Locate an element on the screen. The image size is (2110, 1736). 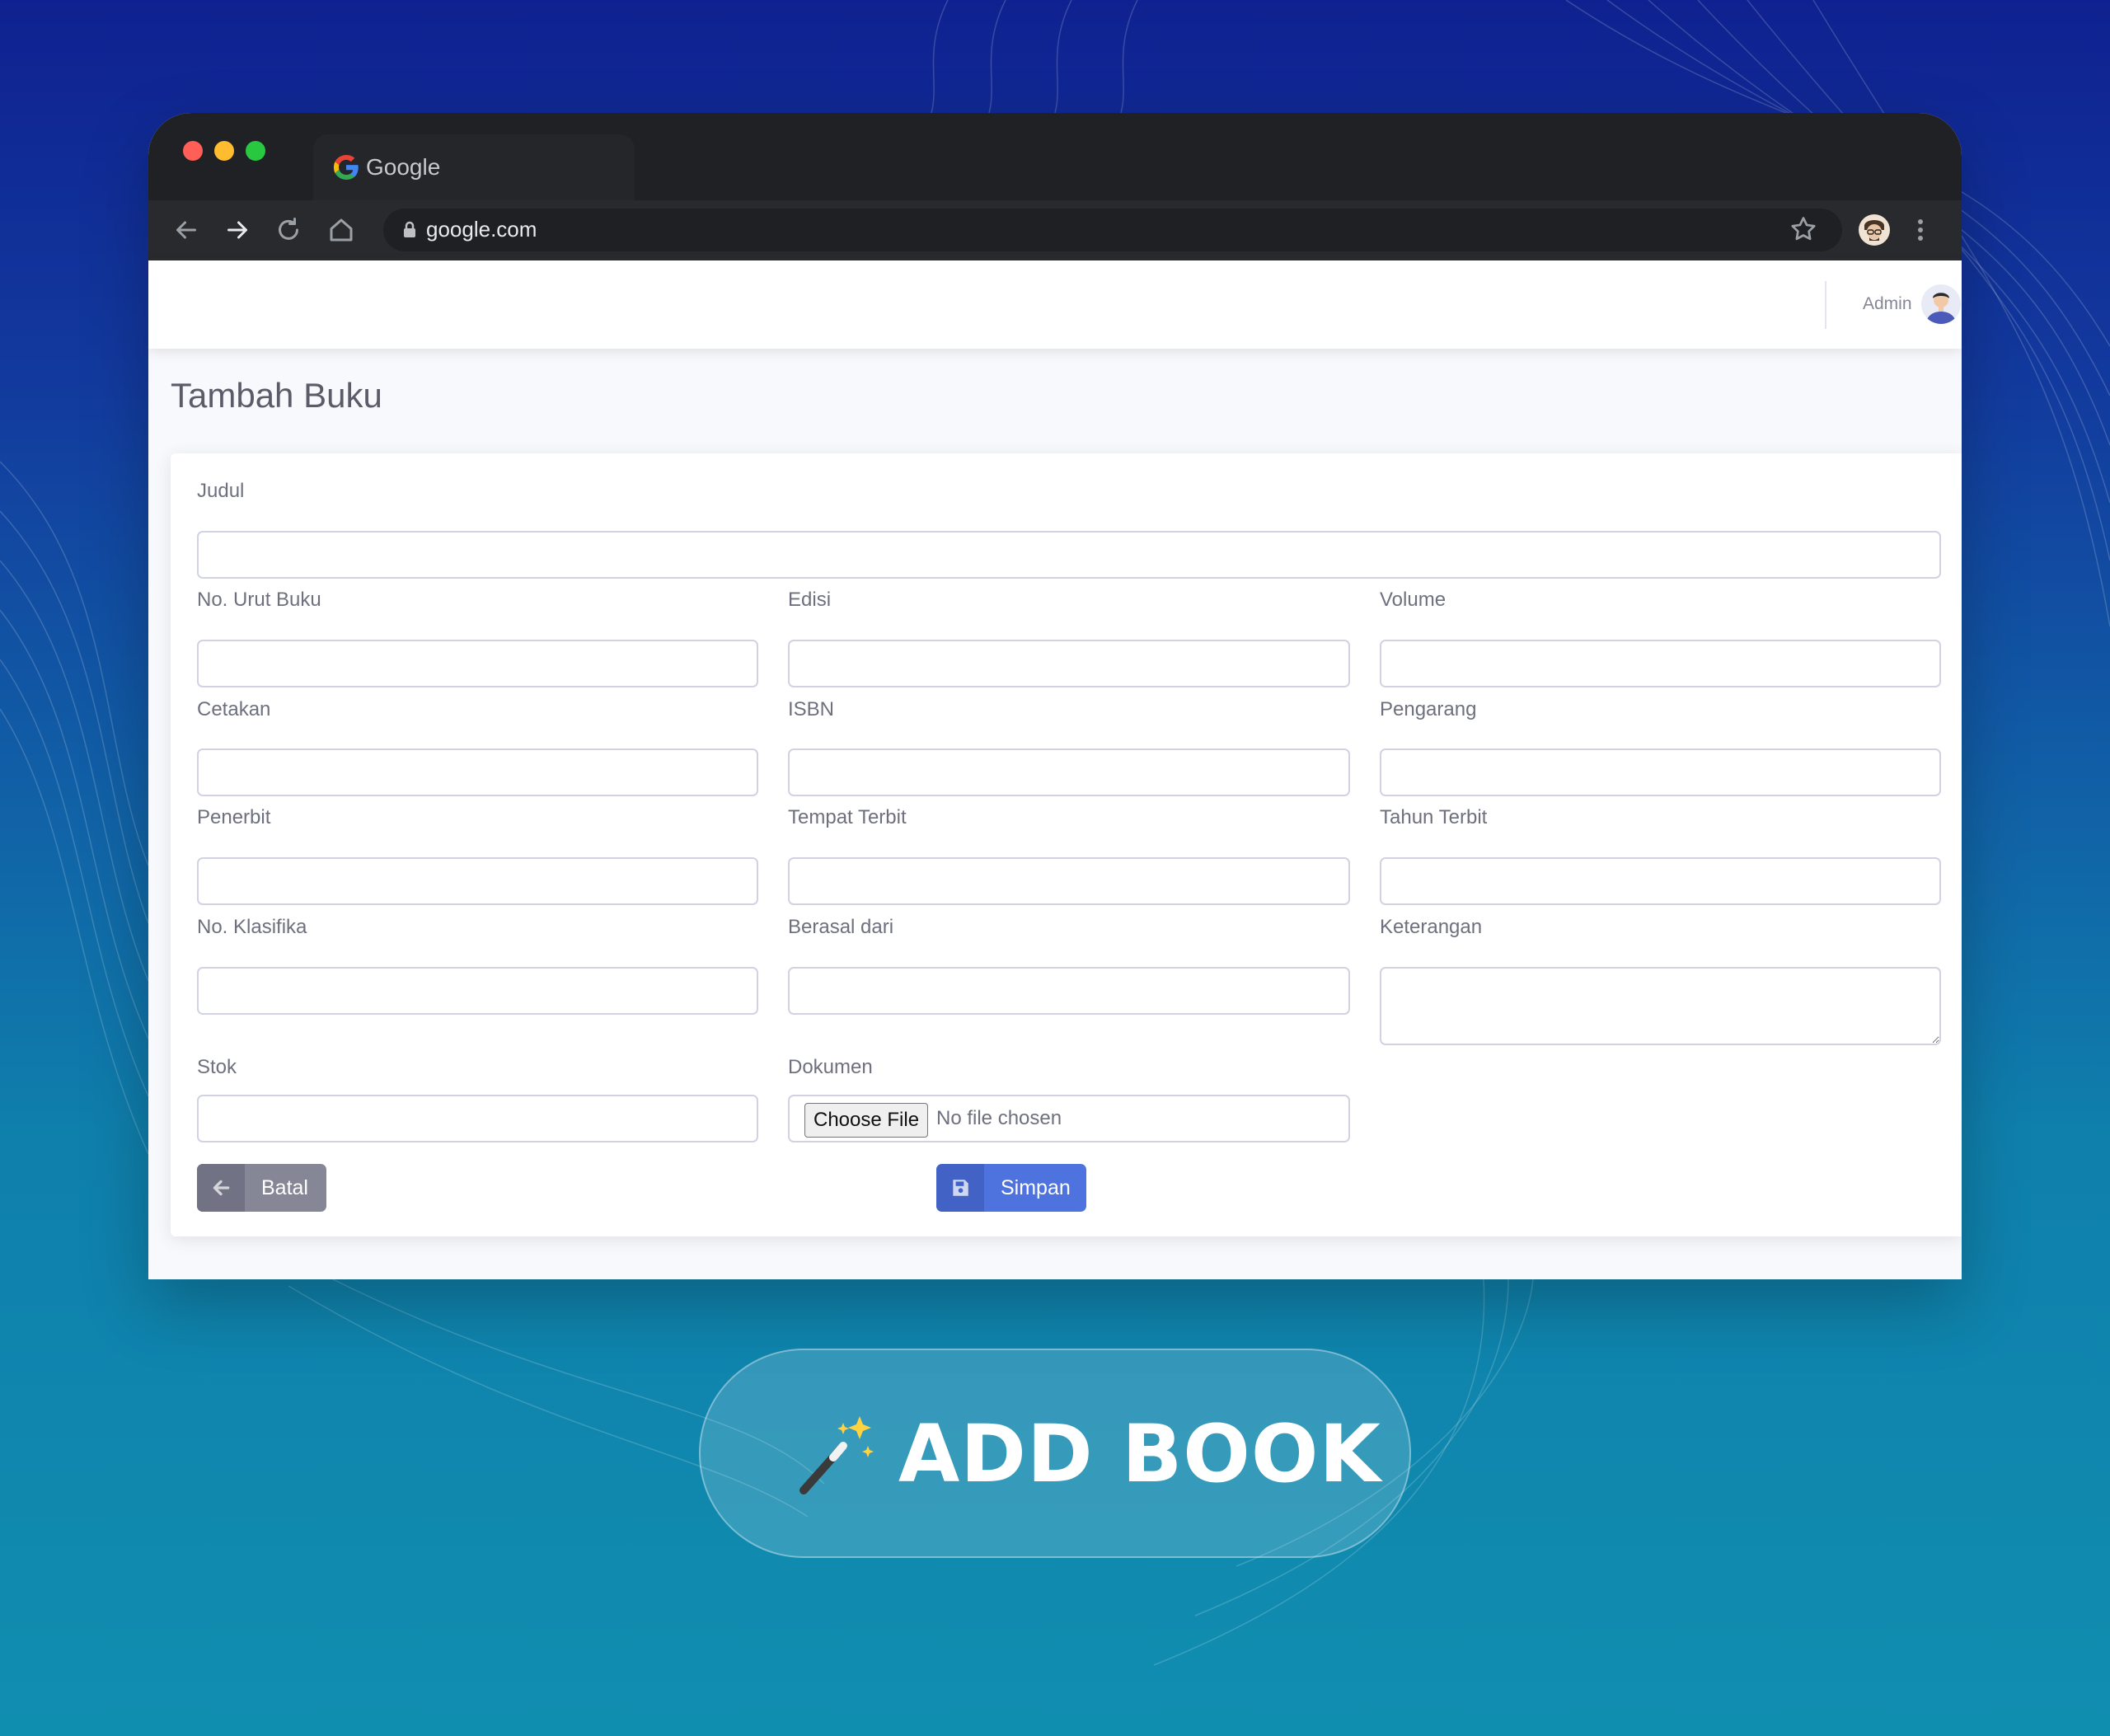
lock-icon is located at coordinates (410, 229).